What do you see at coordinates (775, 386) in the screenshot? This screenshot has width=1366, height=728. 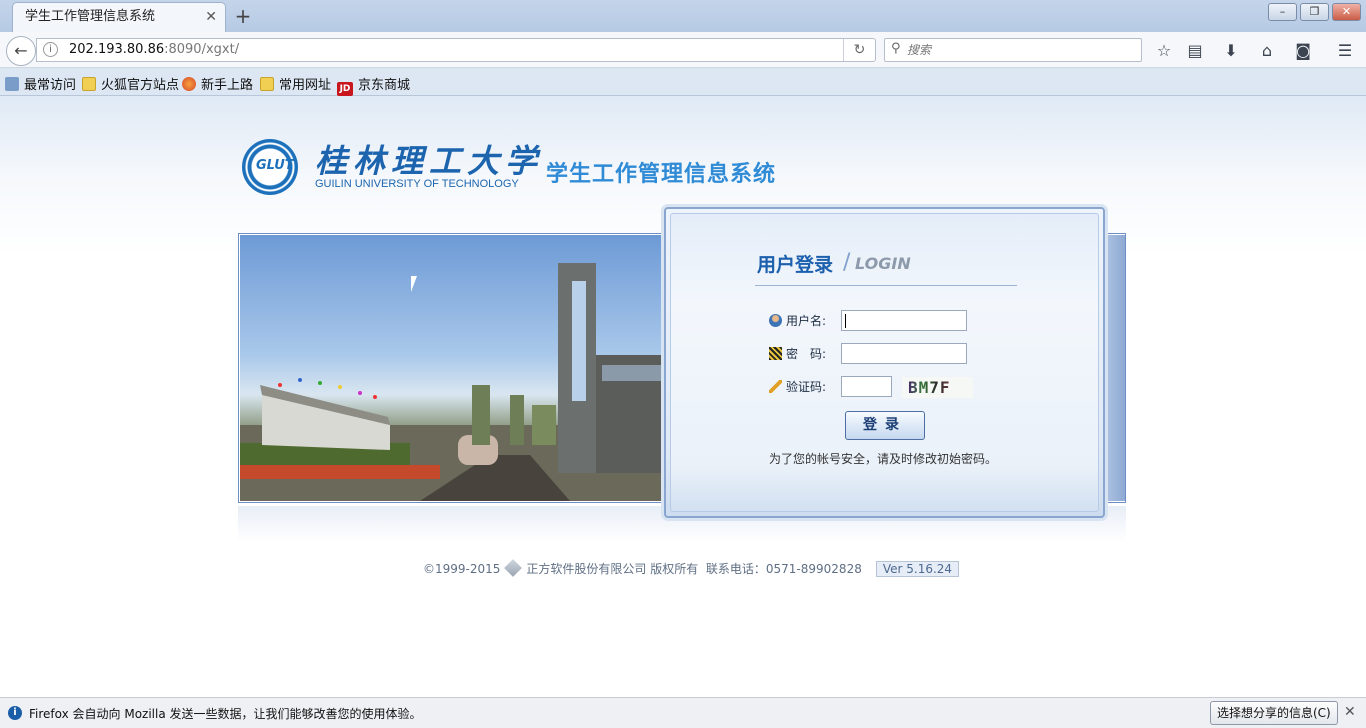 I see `pencil-icon` at bounding box center [775, 386].